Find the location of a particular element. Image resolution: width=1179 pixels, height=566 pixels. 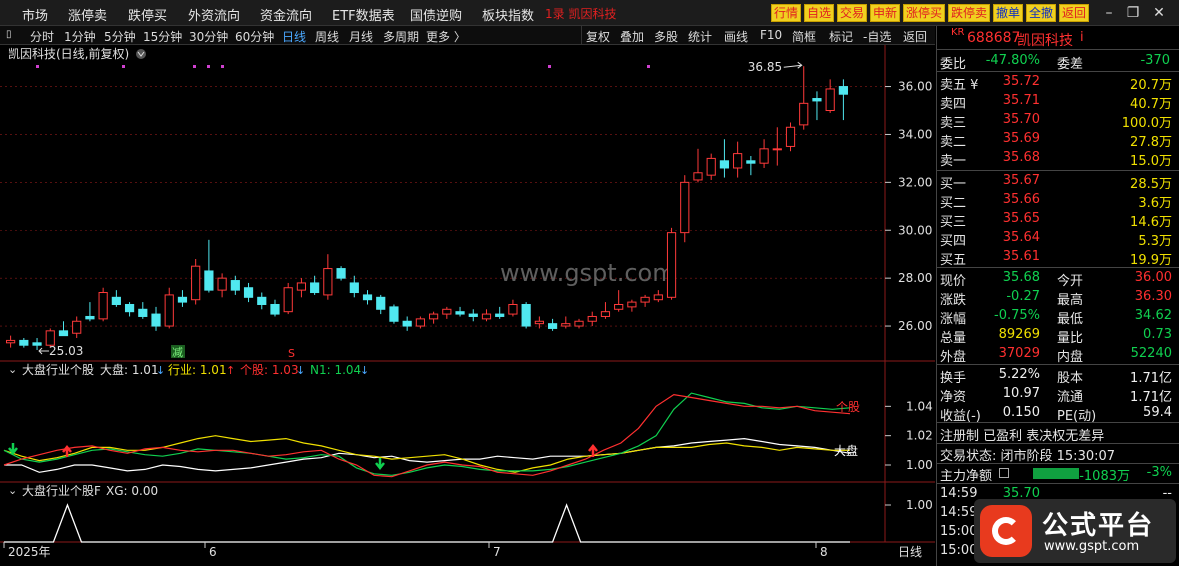

sell-price: 35.69 is located at coordinates (1021, 138).